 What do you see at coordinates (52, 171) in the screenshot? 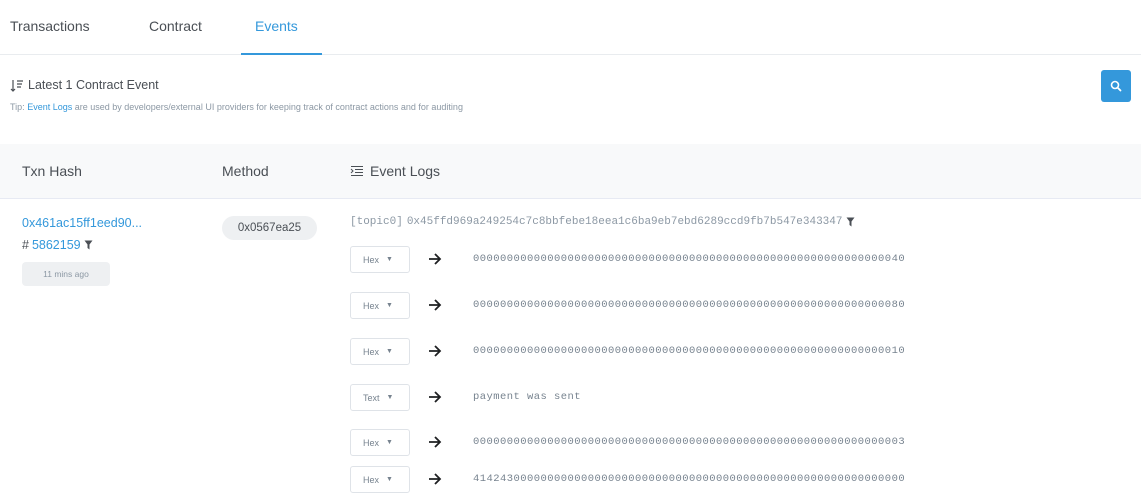
I see `header-txn-hash: Txn Hash` at bounding box center [52, 171].